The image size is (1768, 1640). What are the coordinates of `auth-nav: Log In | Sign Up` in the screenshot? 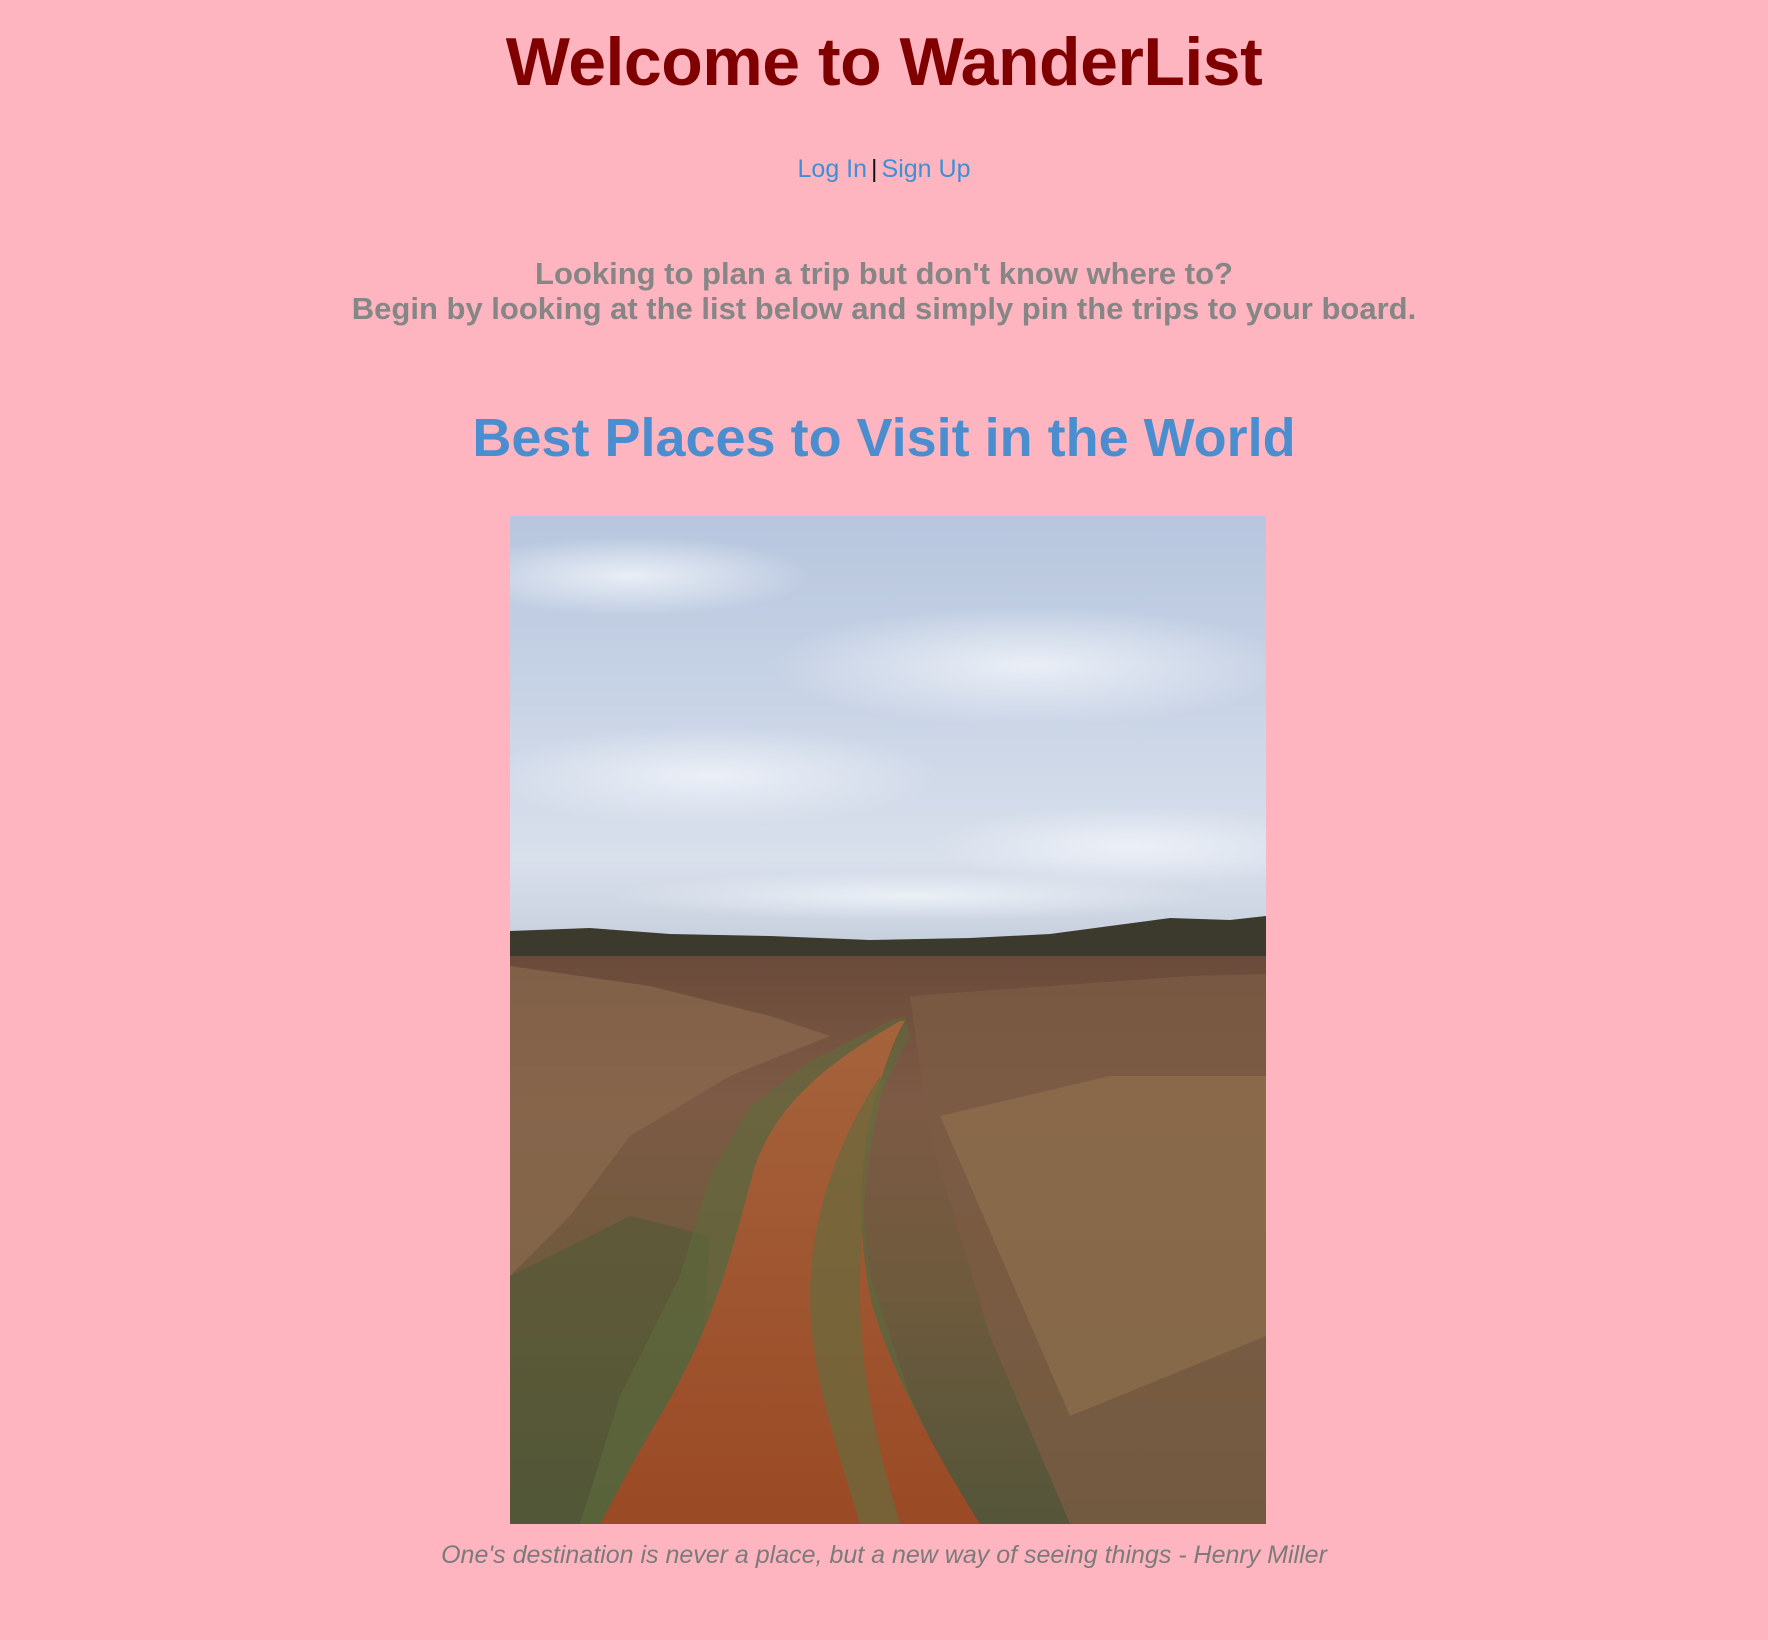 It's located at (884, 169).